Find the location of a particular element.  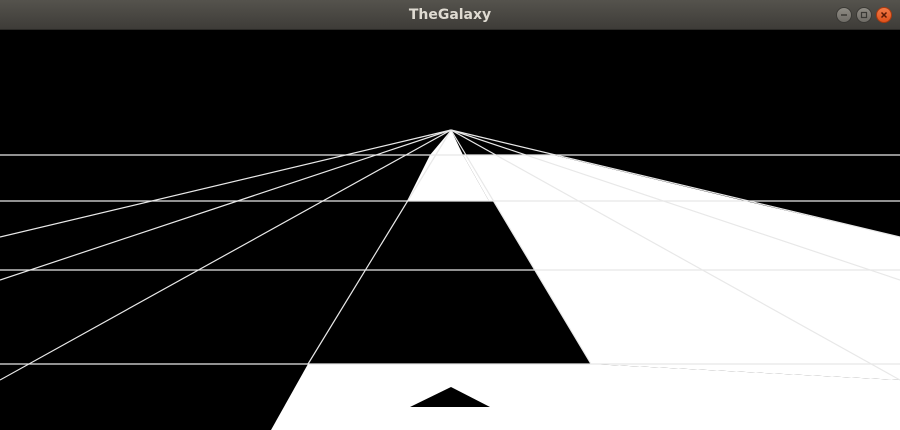

close-button is located at coordinates (884, 15).